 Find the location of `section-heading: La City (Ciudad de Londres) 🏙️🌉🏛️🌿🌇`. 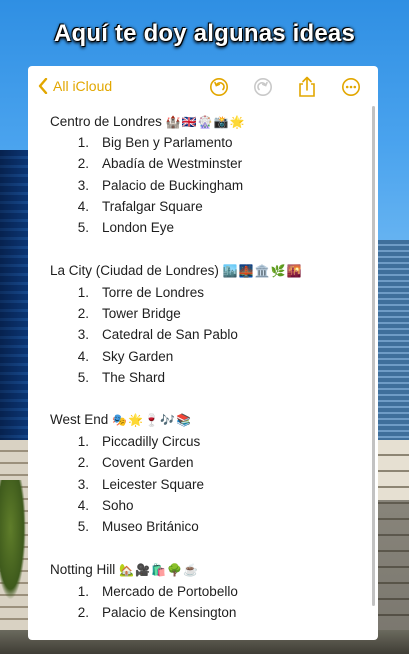

section-heading: La City (Ciudad de Londres) 🏙️🌉🏛️🌿🌇 is located at coordinates (214, 270).